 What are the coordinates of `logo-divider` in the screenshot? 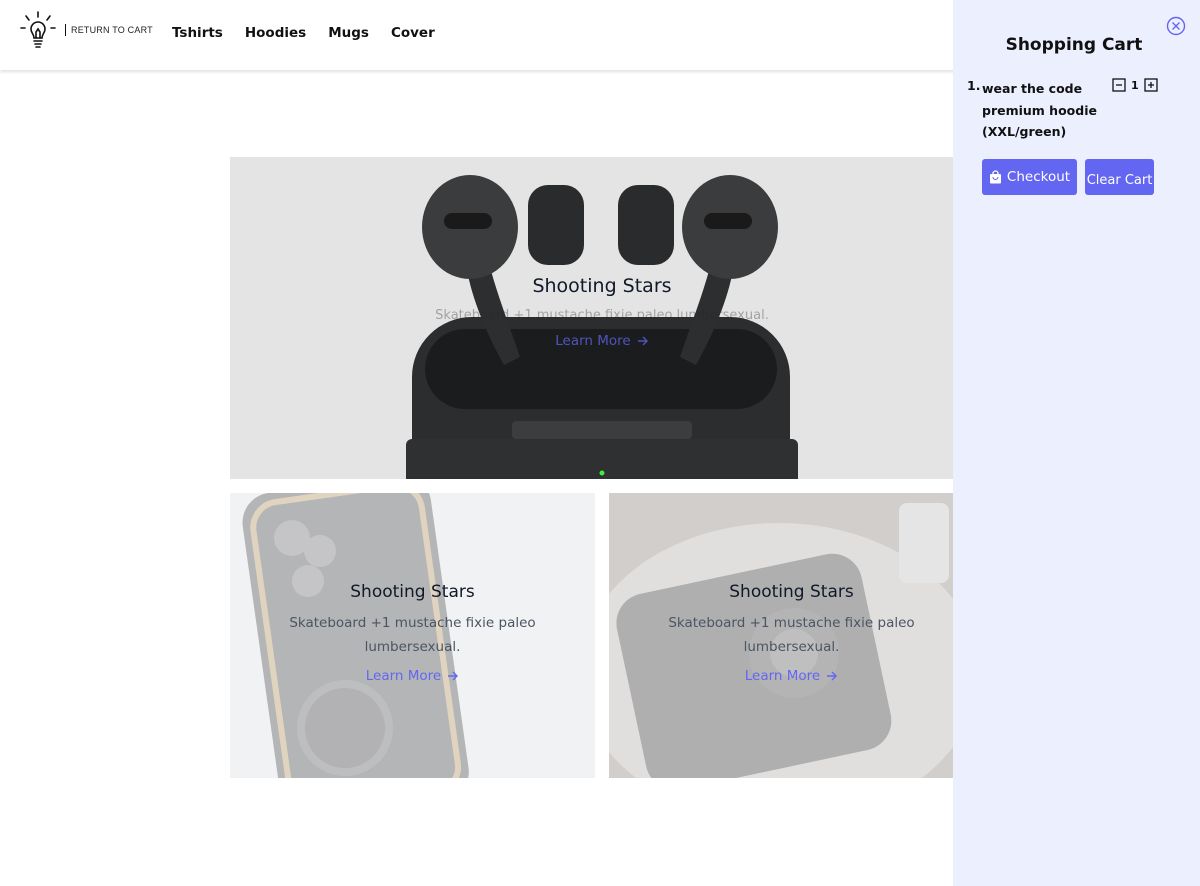 It's located at (65, 30).